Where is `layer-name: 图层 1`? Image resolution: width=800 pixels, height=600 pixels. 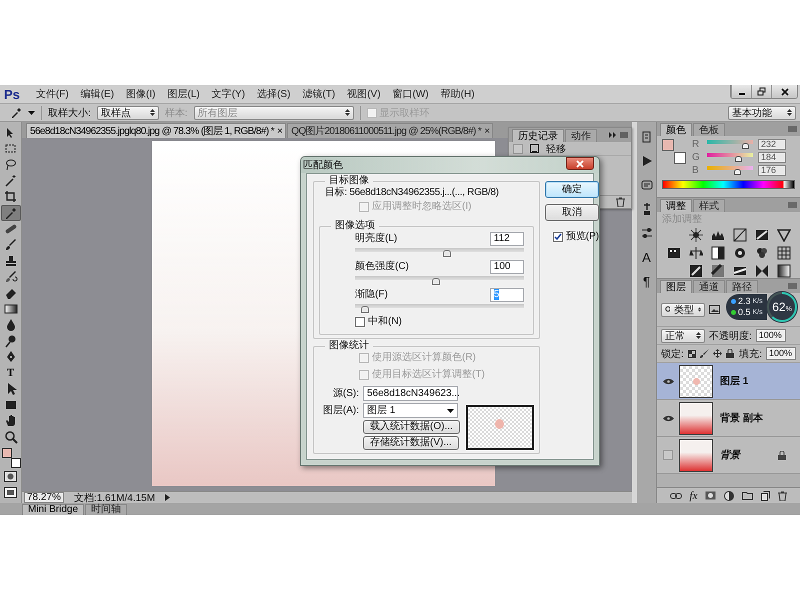
layer-name: 图层 1 is located at coordinates (734, 381).